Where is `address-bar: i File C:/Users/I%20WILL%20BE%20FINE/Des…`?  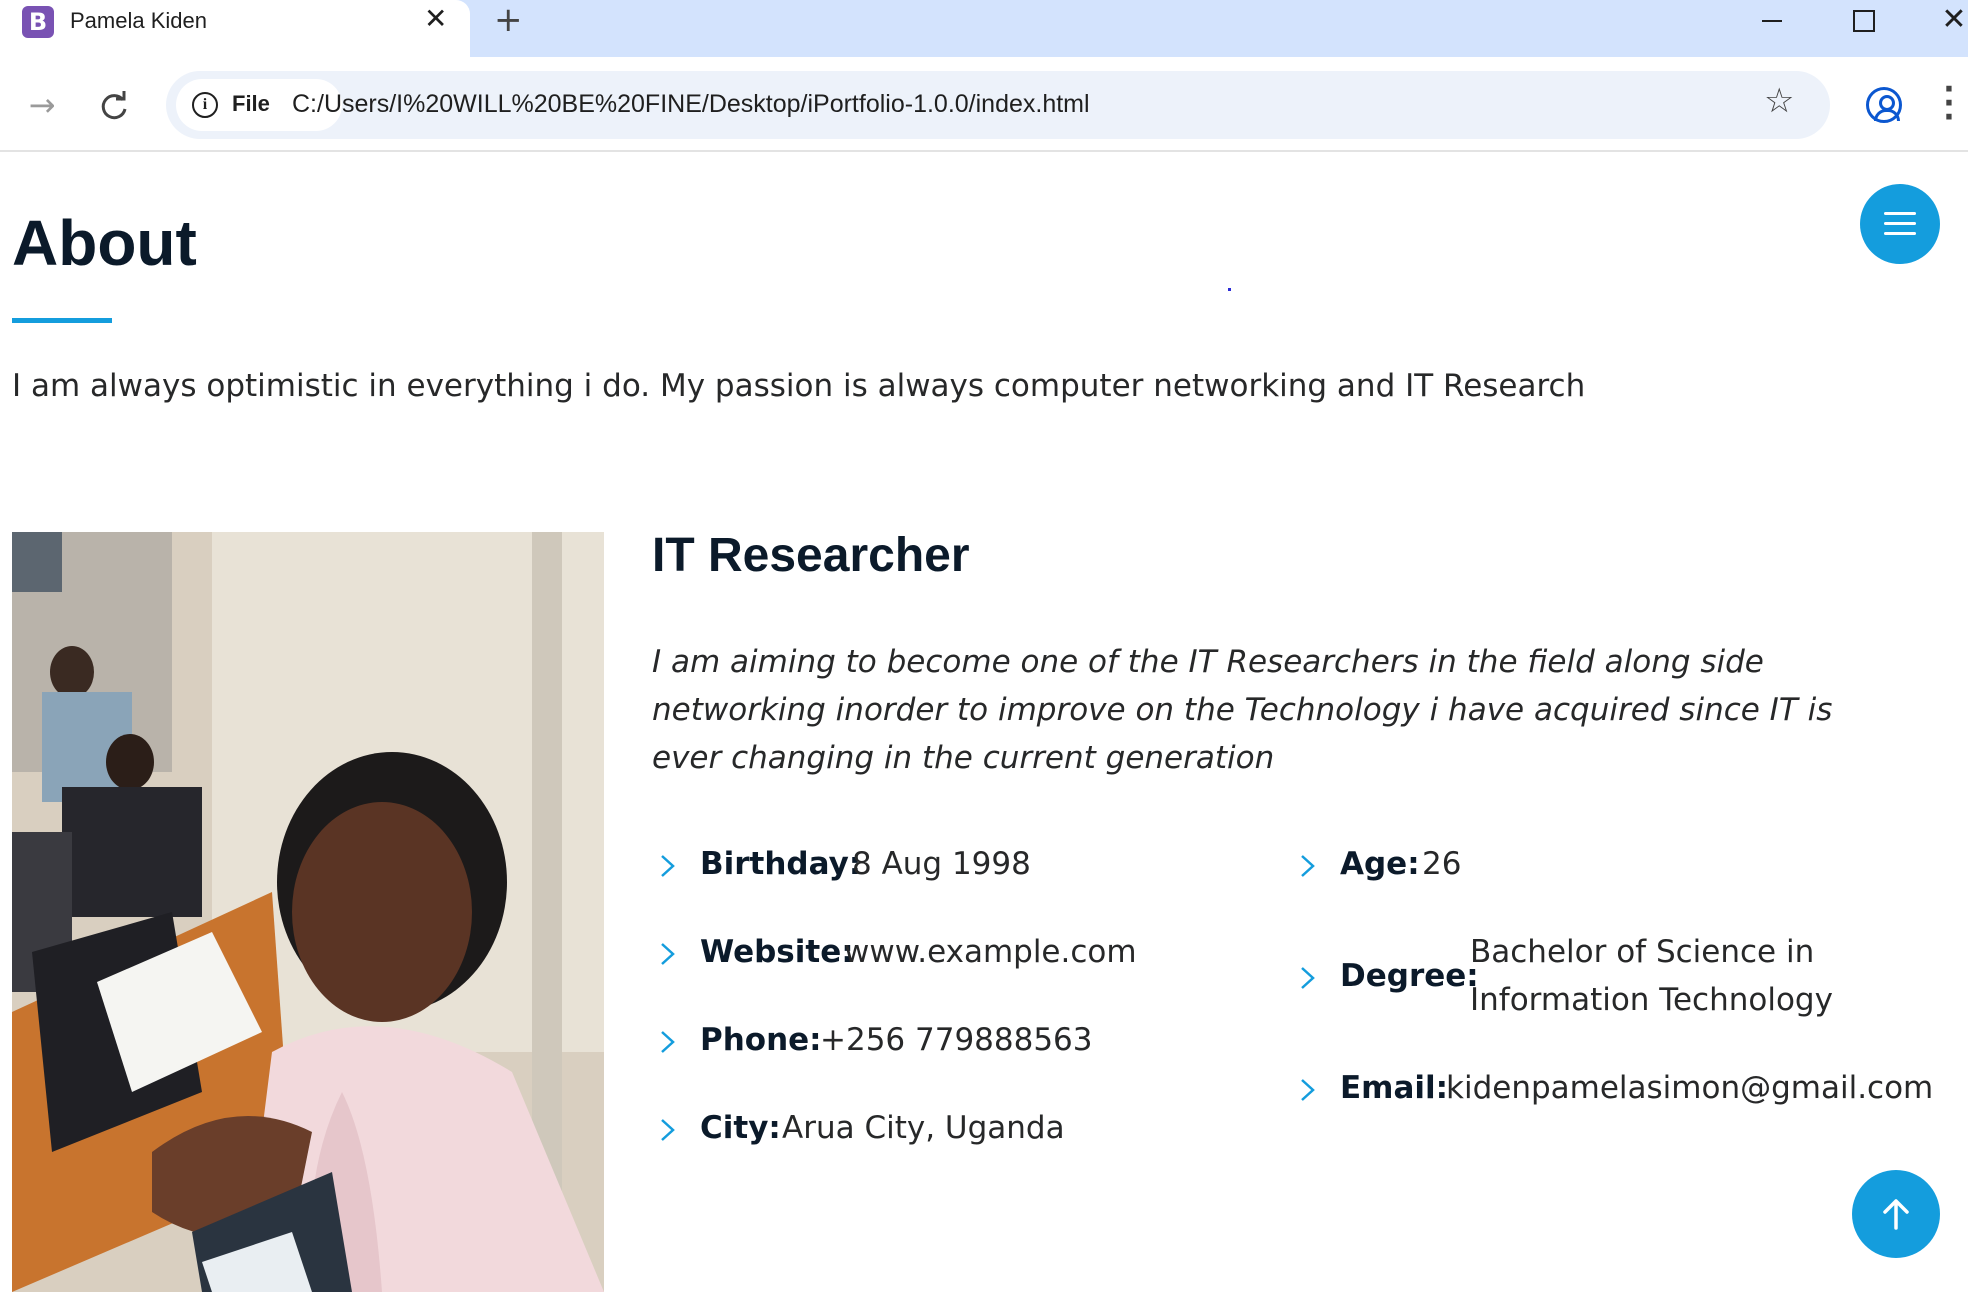 address-bar: i File C:/Users/I%20WILL%20BE%20FINE/Des… is located at coordinates (998, 105).